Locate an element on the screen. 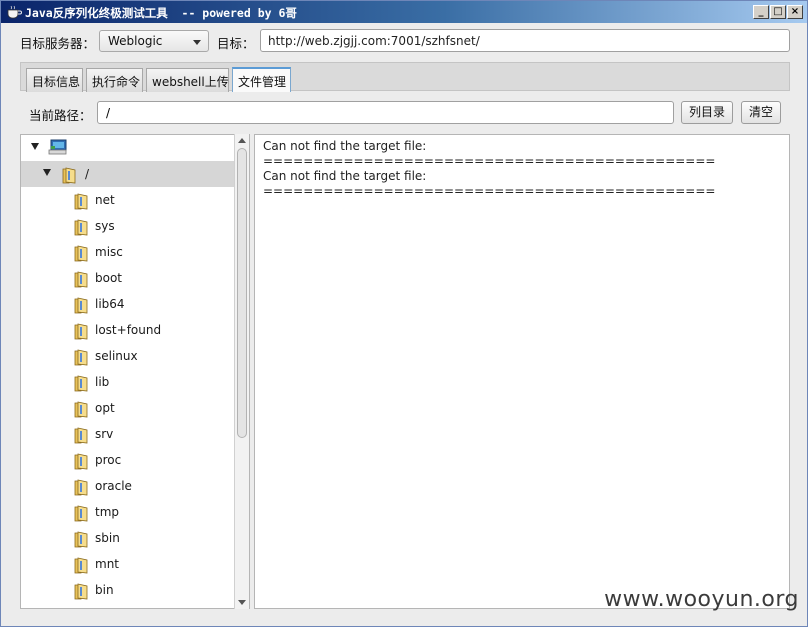 The width and height of the screenshot is (808, 627). tree-item-label: bin is located at coordinates (104, 590).